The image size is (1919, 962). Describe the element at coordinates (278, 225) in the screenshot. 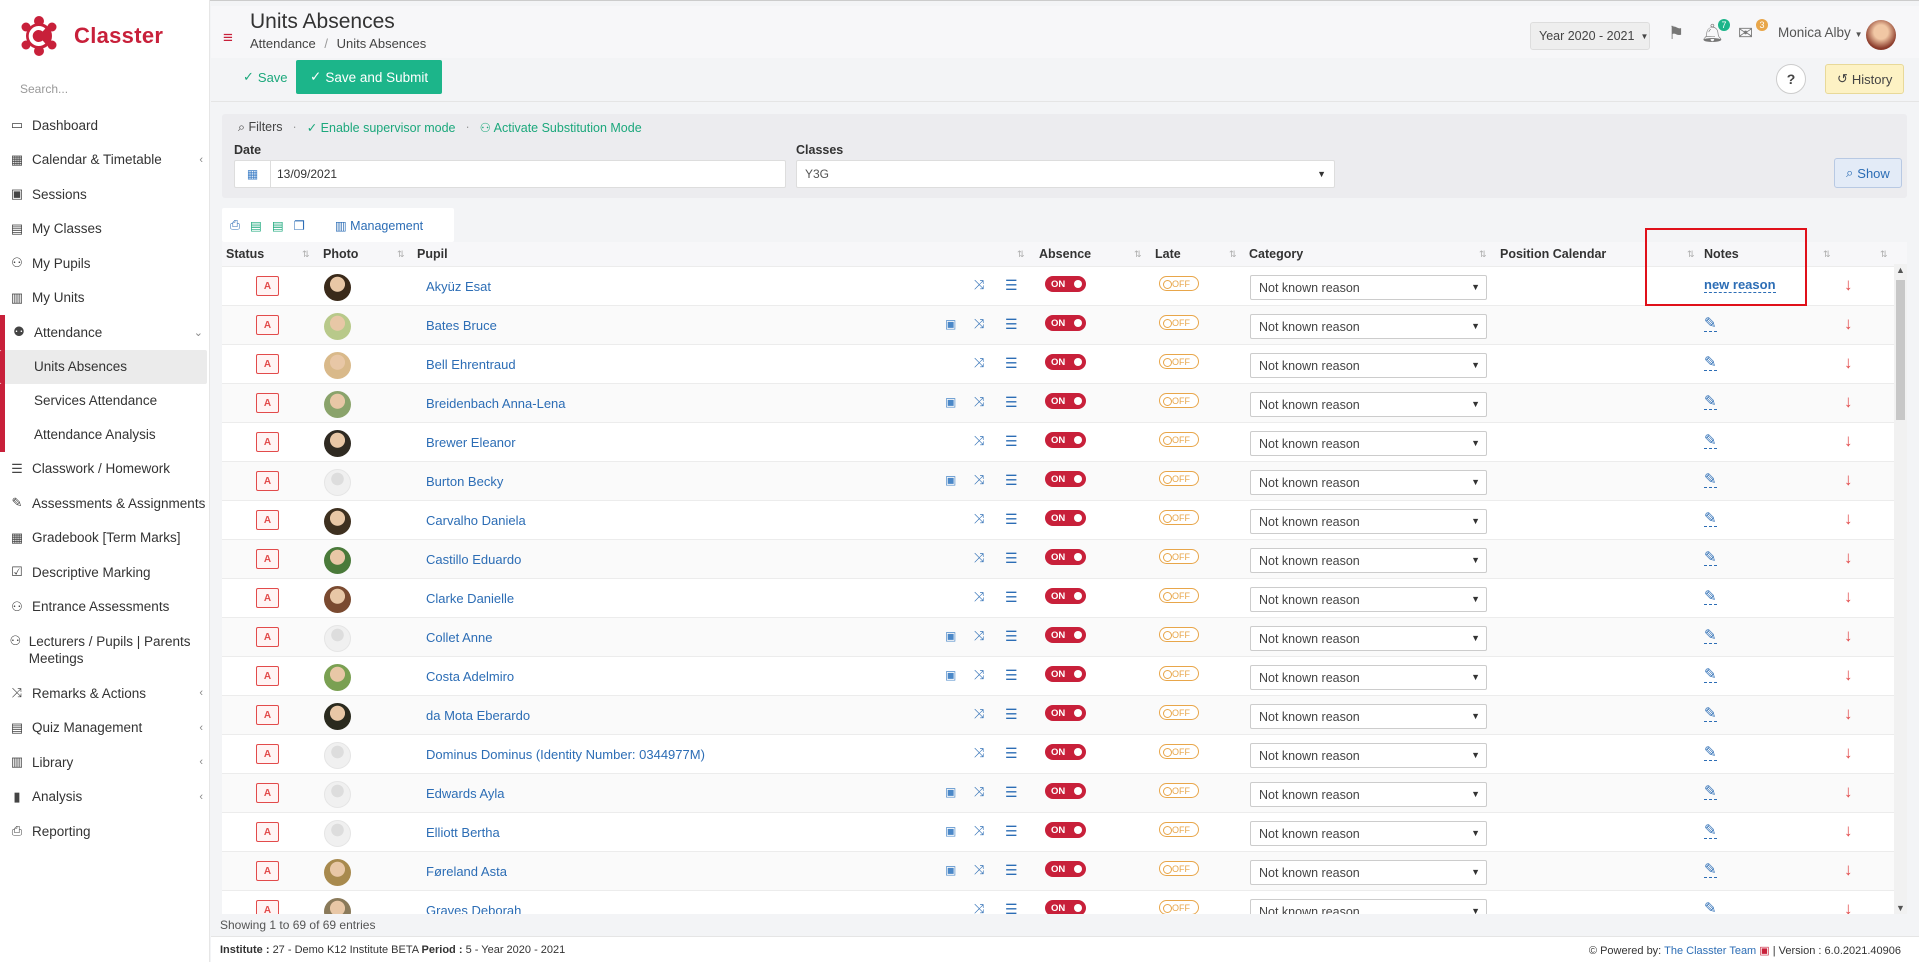

I see `csv-icon: ▤` at that location.